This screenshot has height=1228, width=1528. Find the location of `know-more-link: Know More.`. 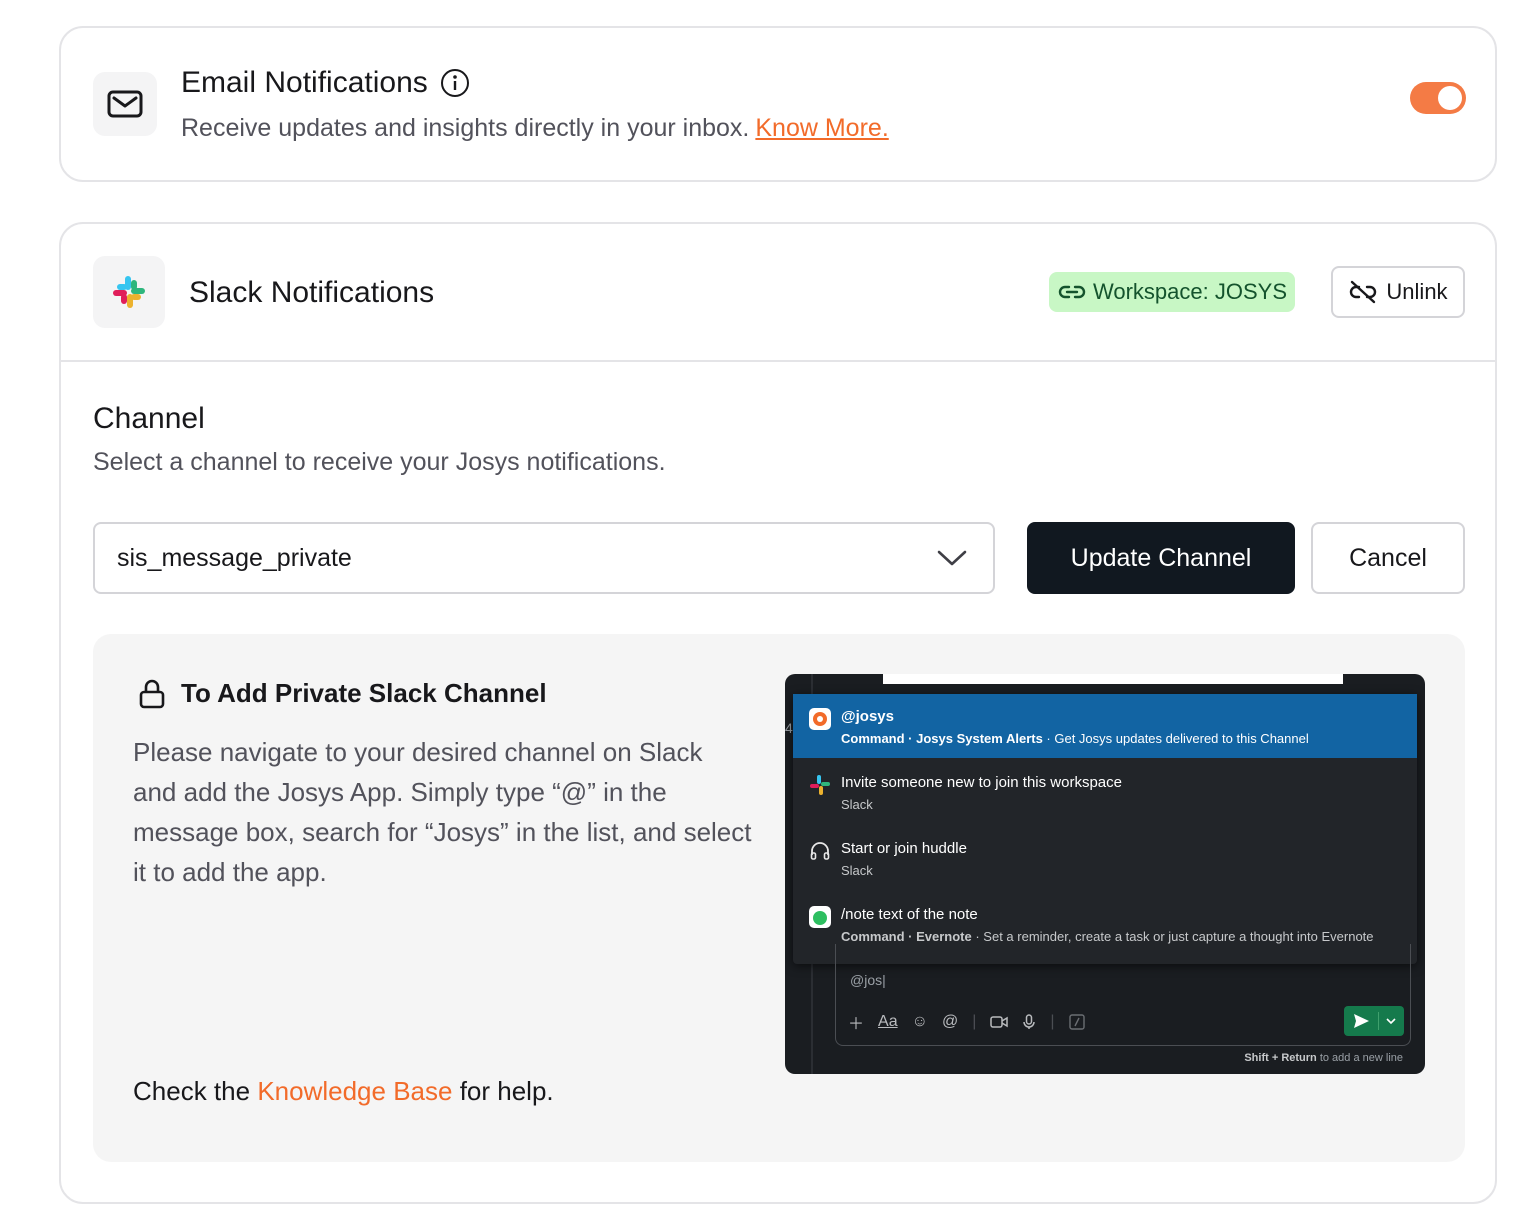

know-more-link: Know More. is located at coordinates (821, 128).